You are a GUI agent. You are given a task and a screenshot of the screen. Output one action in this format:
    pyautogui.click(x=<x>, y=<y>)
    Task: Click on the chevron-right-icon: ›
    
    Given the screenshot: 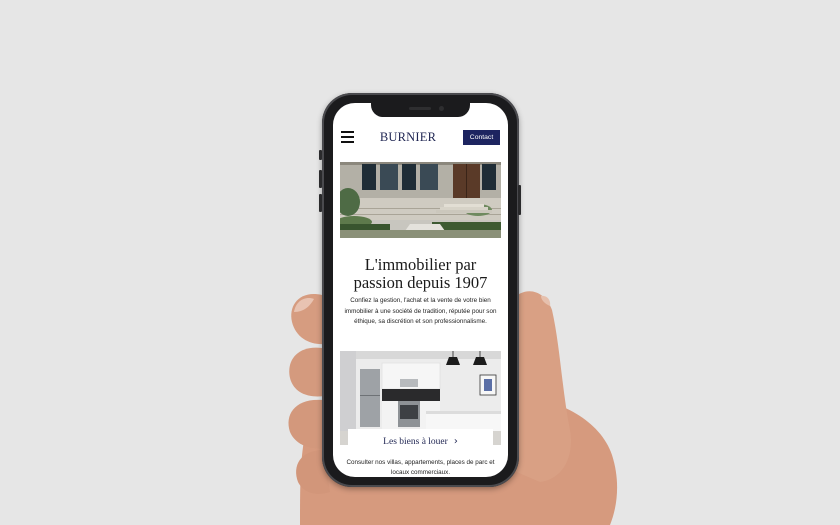 What is the action you would take?
    pyautogui.click(x=455, y=441)
    